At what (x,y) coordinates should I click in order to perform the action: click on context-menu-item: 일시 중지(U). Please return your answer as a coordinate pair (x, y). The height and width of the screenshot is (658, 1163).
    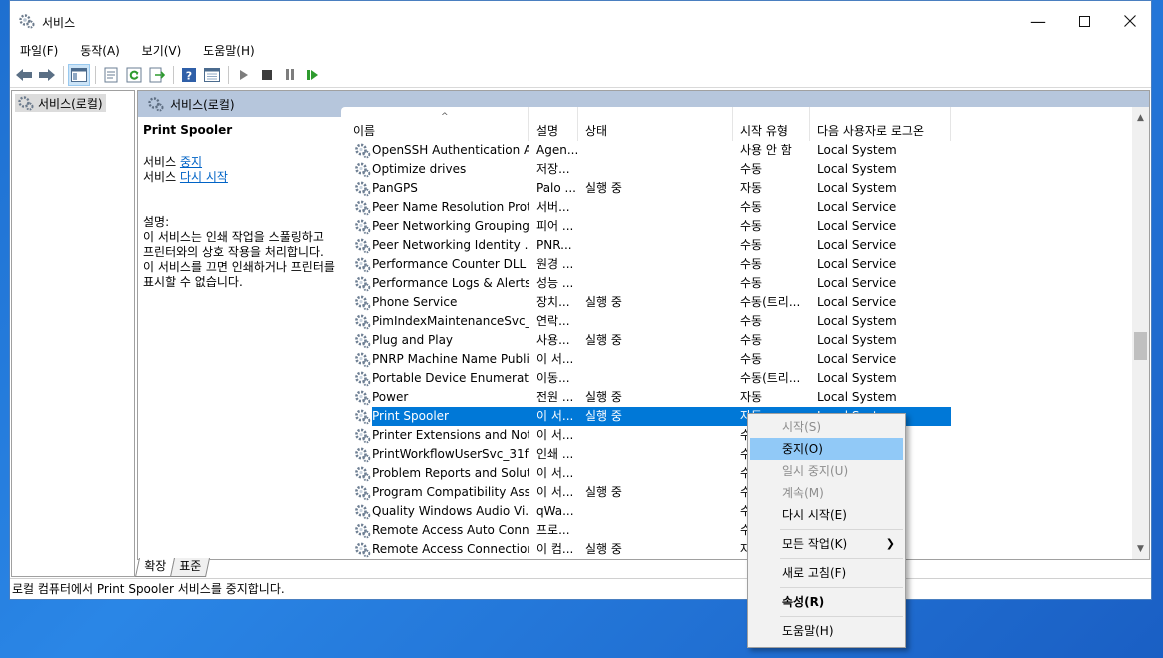
    Looking at the image, I should click on (826, 471).